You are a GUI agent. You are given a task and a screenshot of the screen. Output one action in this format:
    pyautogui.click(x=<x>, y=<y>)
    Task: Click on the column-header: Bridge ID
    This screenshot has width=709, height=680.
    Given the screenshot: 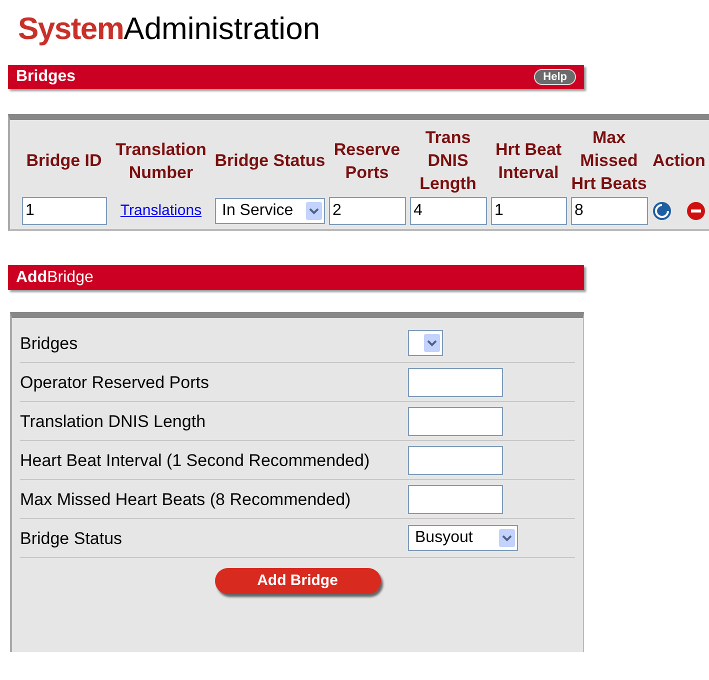 What is the action you would take?
    pyautogui.click(x=64, y=161)
    